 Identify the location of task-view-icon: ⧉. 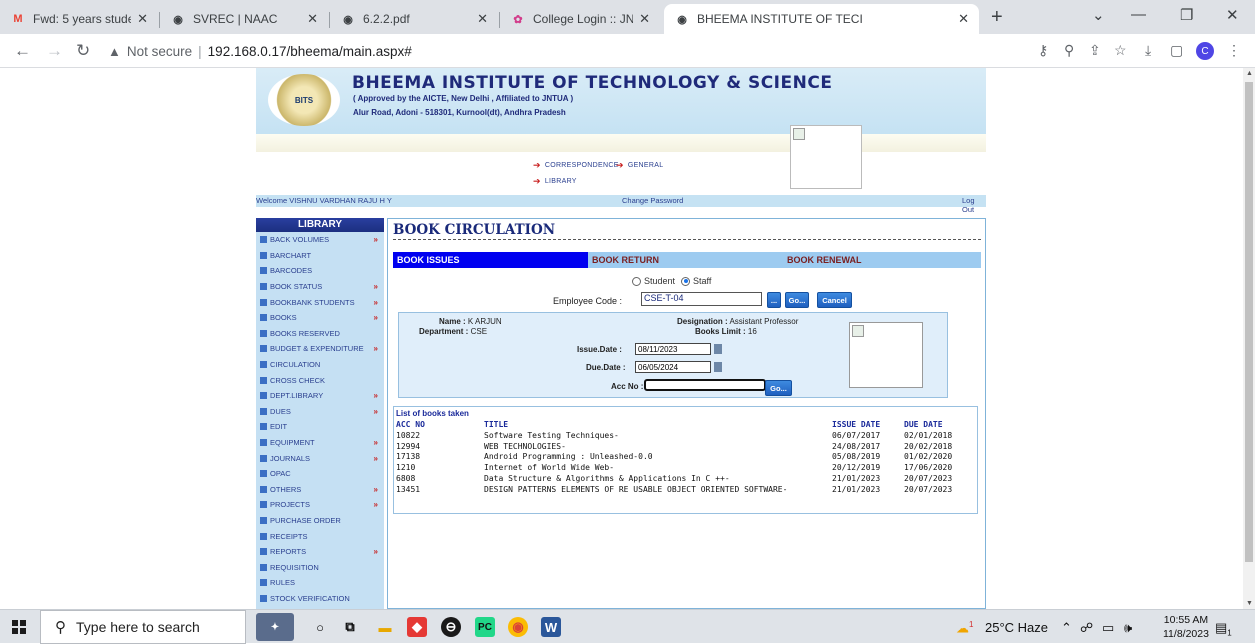
(350, 627).